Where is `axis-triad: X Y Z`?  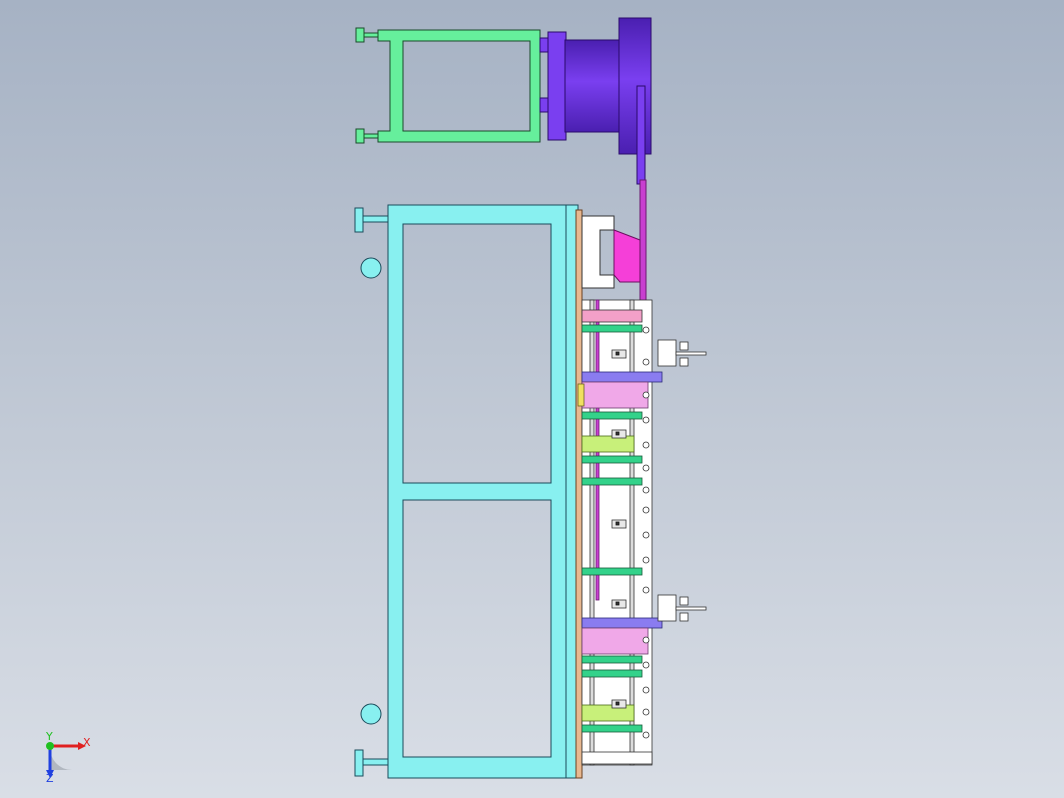 axis-triad: X Y Z is located at coordinates (68, 757).